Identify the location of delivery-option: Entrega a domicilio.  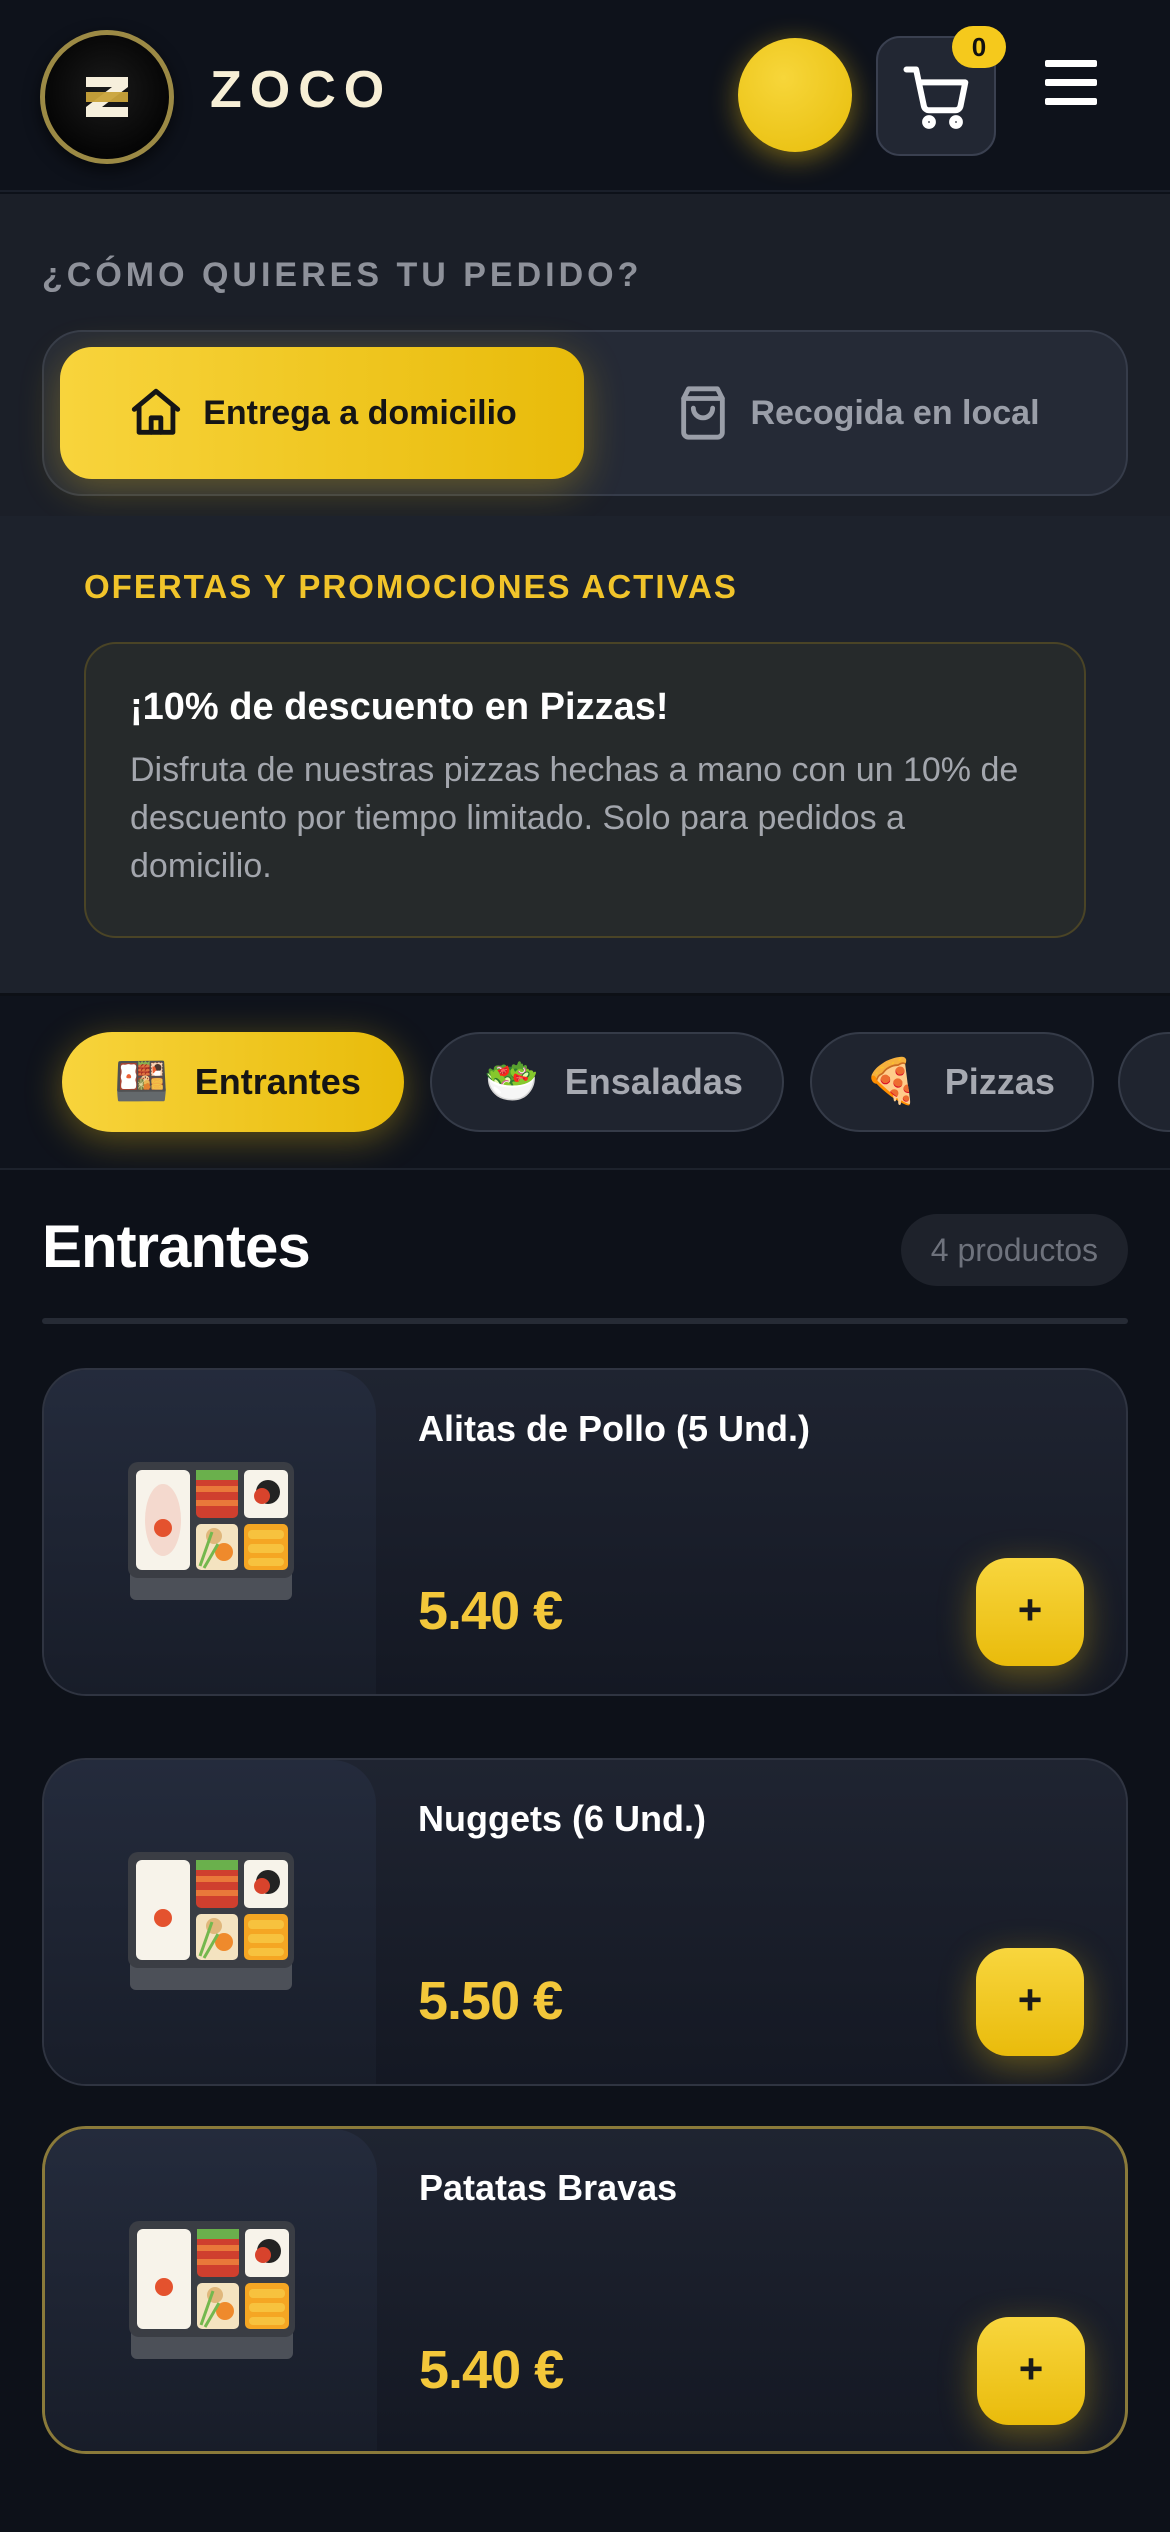
(322, 413).